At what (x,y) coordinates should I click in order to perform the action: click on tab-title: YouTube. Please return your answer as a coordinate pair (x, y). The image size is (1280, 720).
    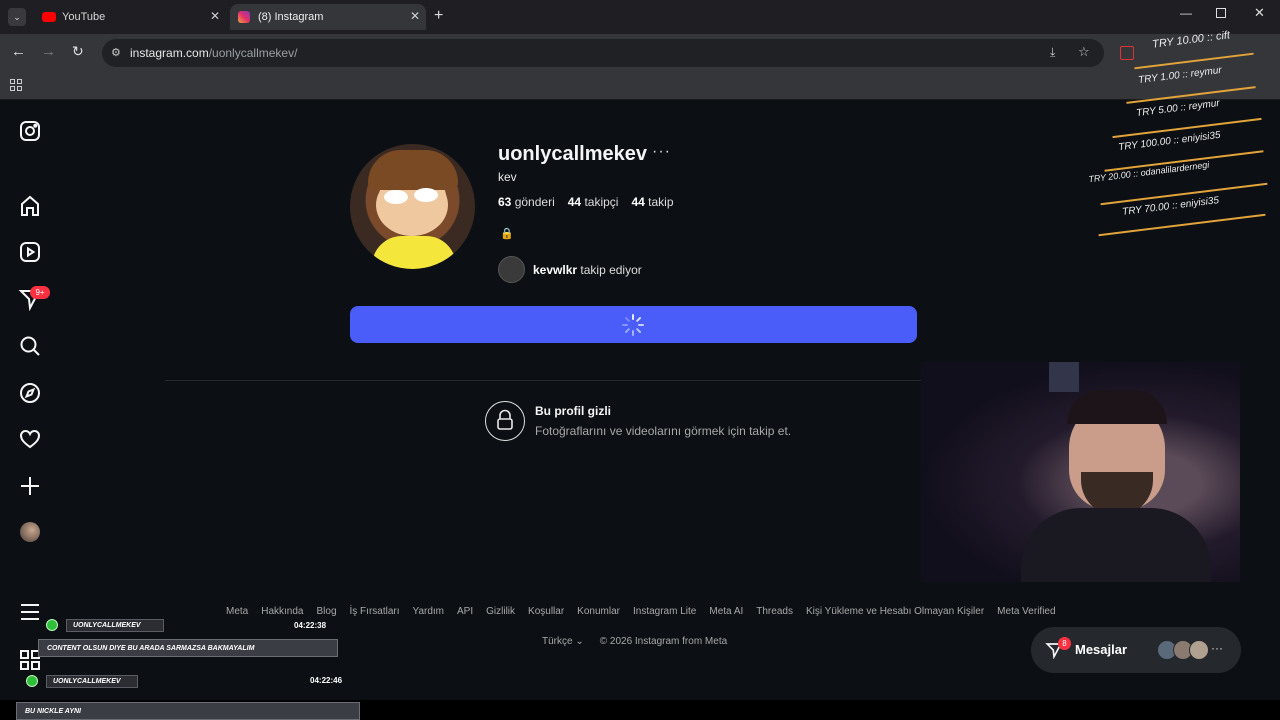
    Looking at the image, I should click on (84, 17).